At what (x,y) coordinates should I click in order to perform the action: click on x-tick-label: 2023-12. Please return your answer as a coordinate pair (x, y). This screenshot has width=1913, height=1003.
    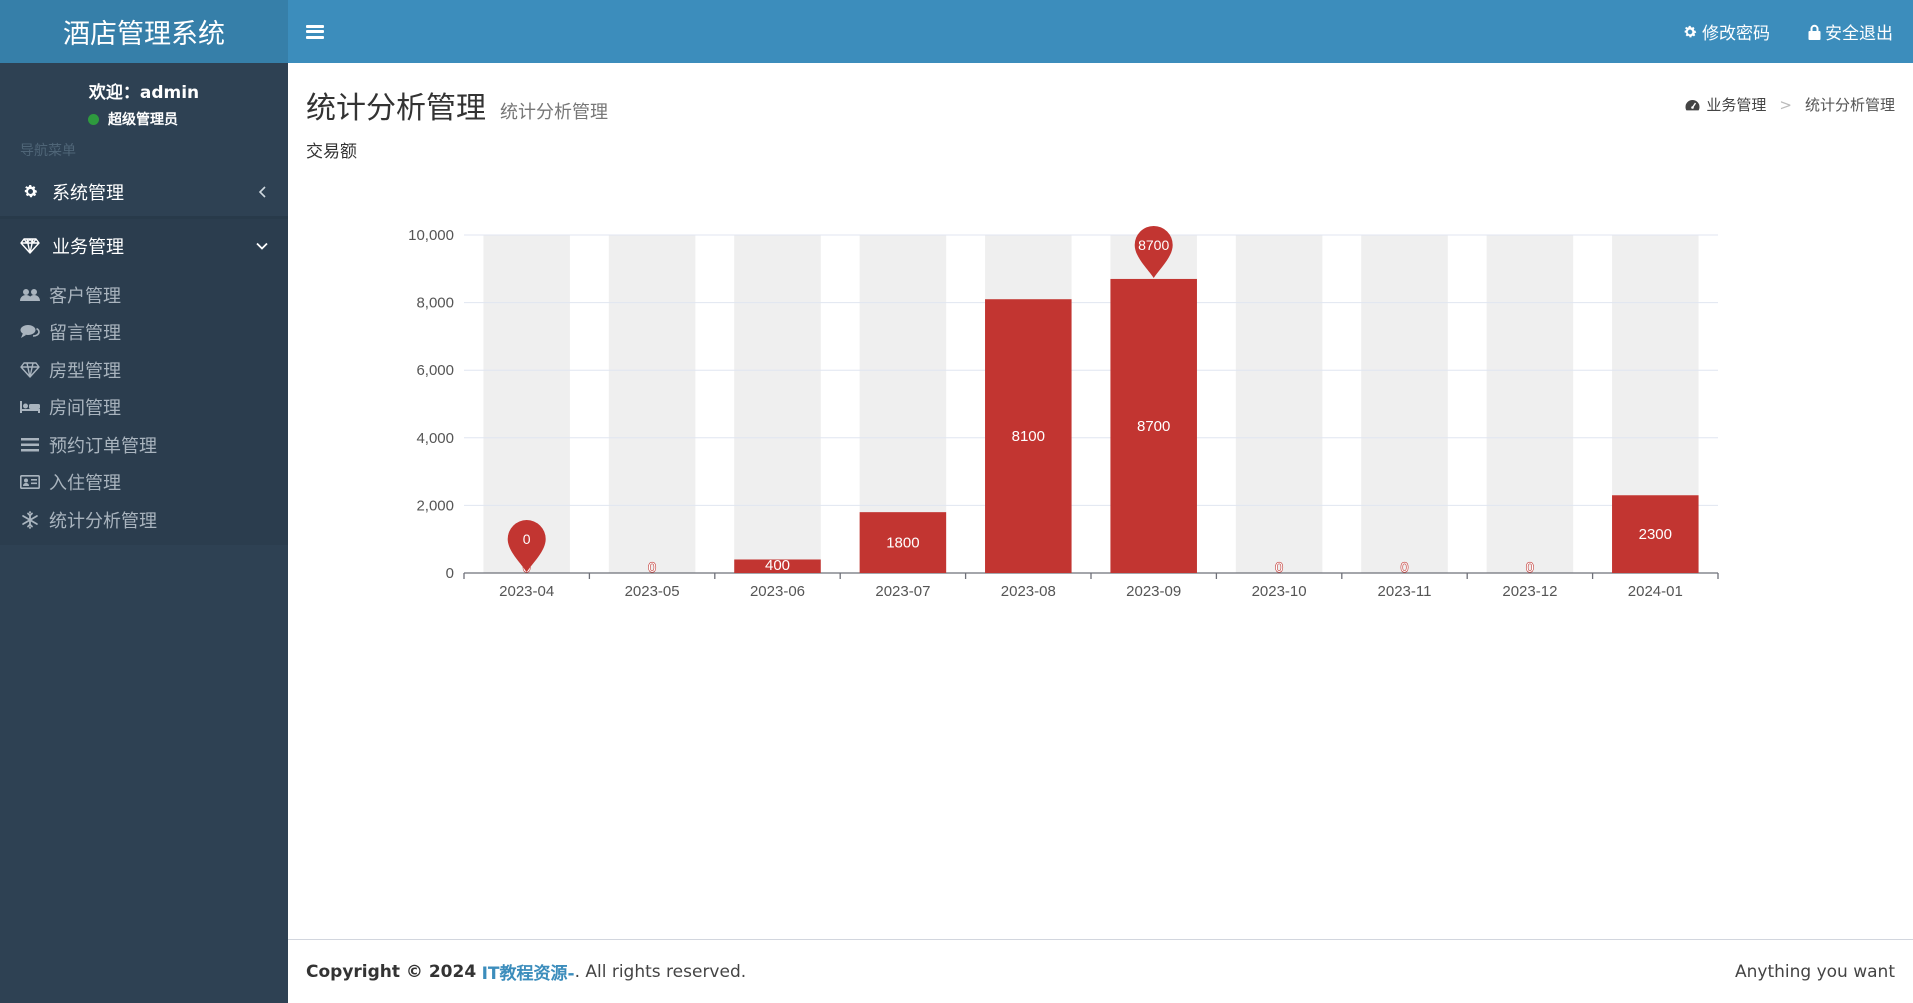
    Looking at the image, I should click on (1529, 591).